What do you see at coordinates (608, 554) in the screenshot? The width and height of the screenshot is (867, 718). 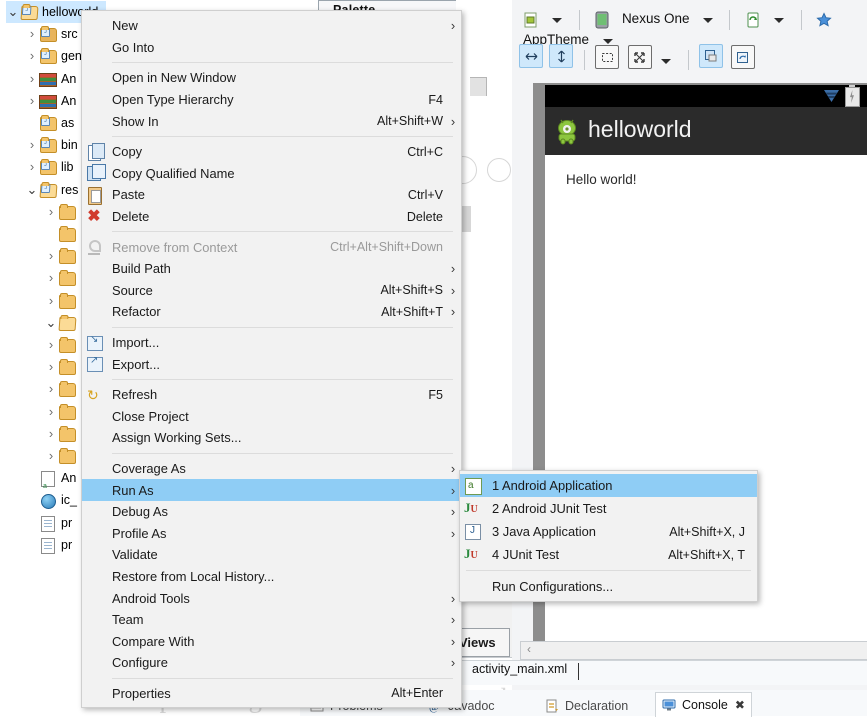 I see `submenu-item-4-junit-test: JU 4 JUnit Test Alt+Shift+X, T` at bounding box center [608, 554].